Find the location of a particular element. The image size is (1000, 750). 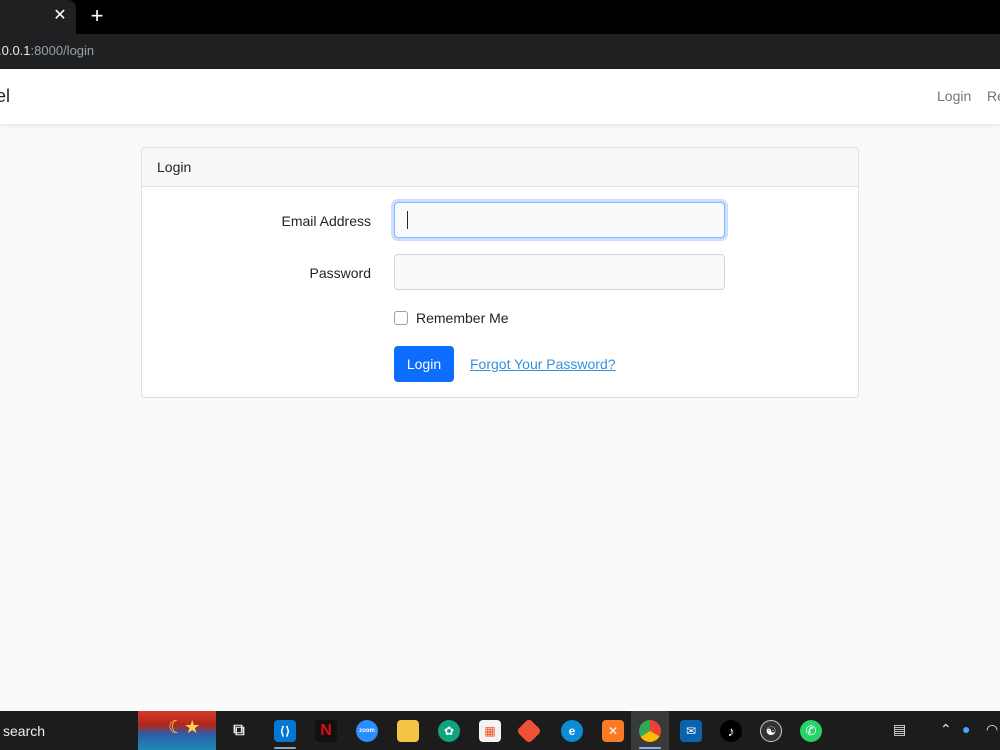

password-input is located at coordinates (559, 272).